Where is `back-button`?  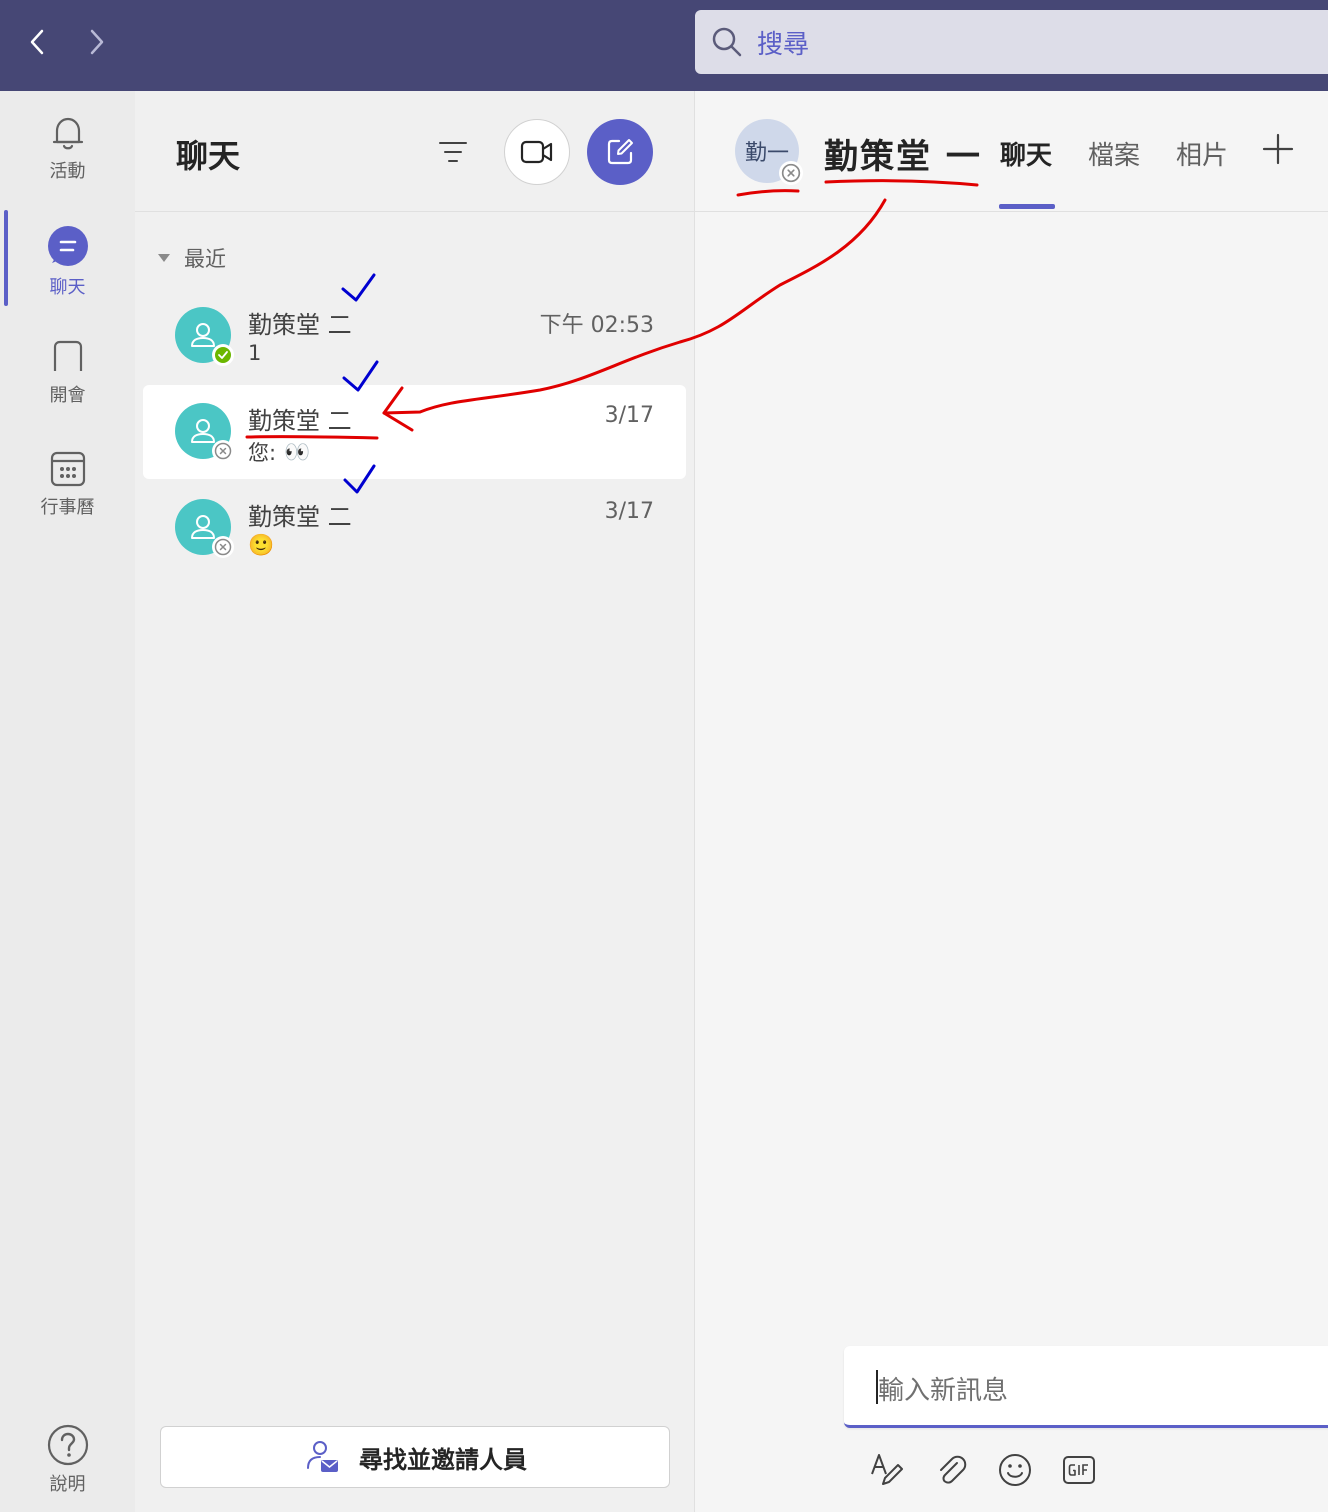 back-button is located at coordinates (38, 42).